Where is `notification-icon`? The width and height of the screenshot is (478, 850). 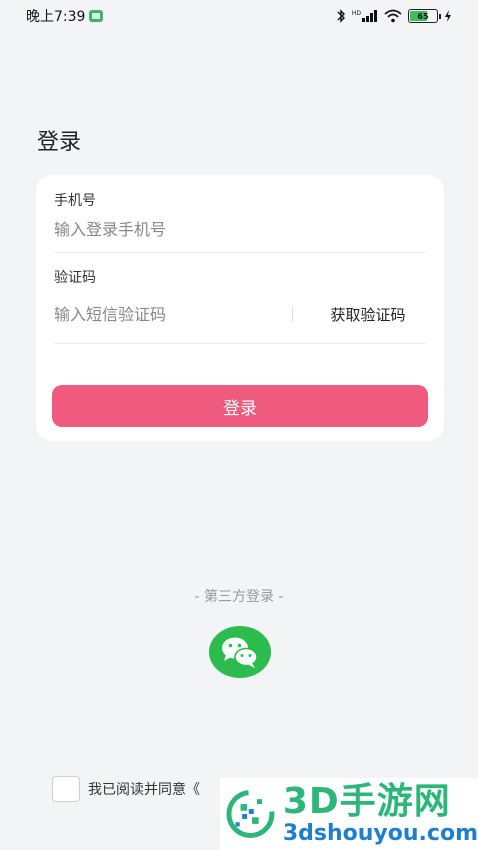 notification-icon is located at coordinates (96, 16).